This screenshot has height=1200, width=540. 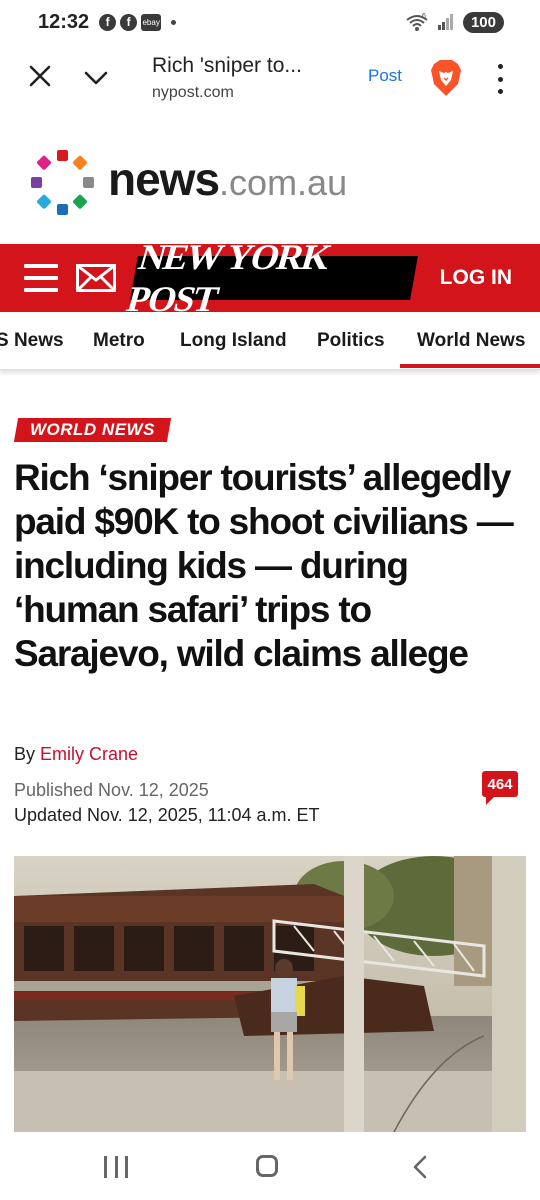 I want to click on nav-item-metro: Metro, so click(x=119, y=341).